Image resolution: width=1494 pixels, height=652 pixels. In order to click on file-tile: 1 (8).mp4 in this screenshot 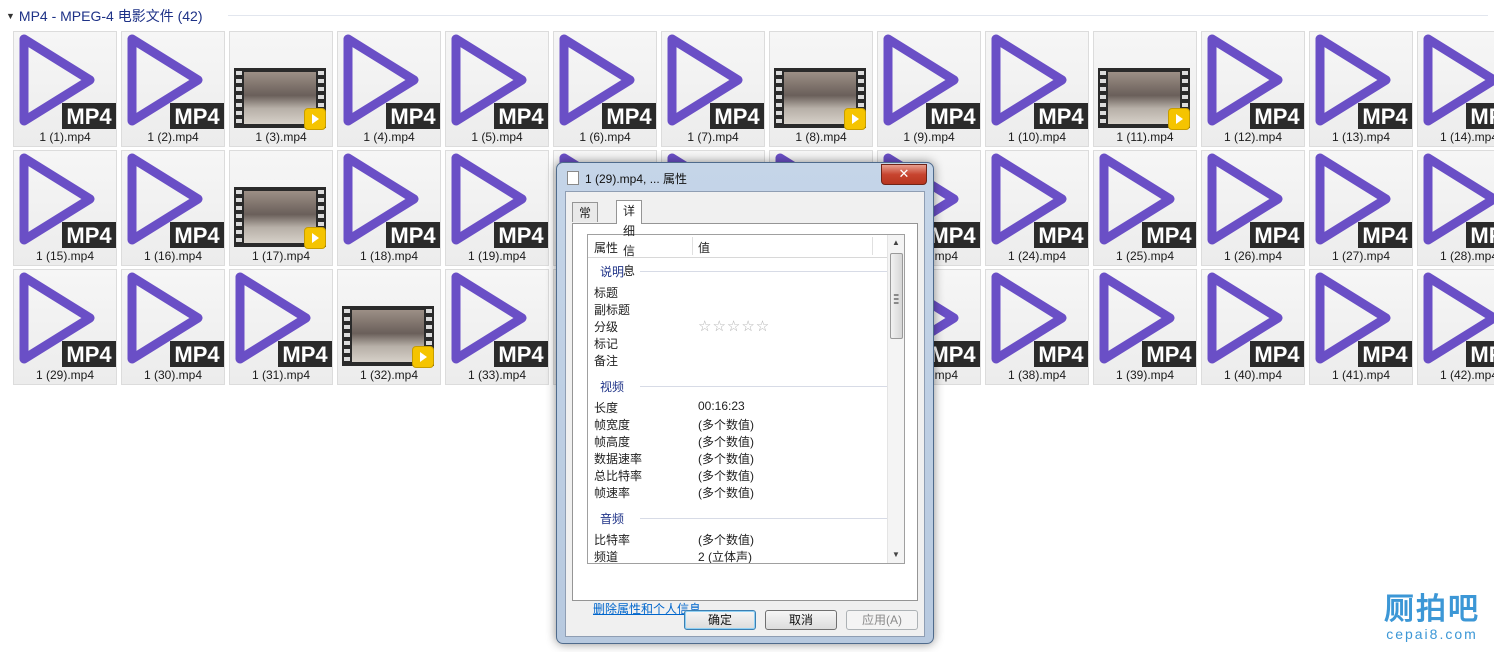, I will do `click(821, 89)`.